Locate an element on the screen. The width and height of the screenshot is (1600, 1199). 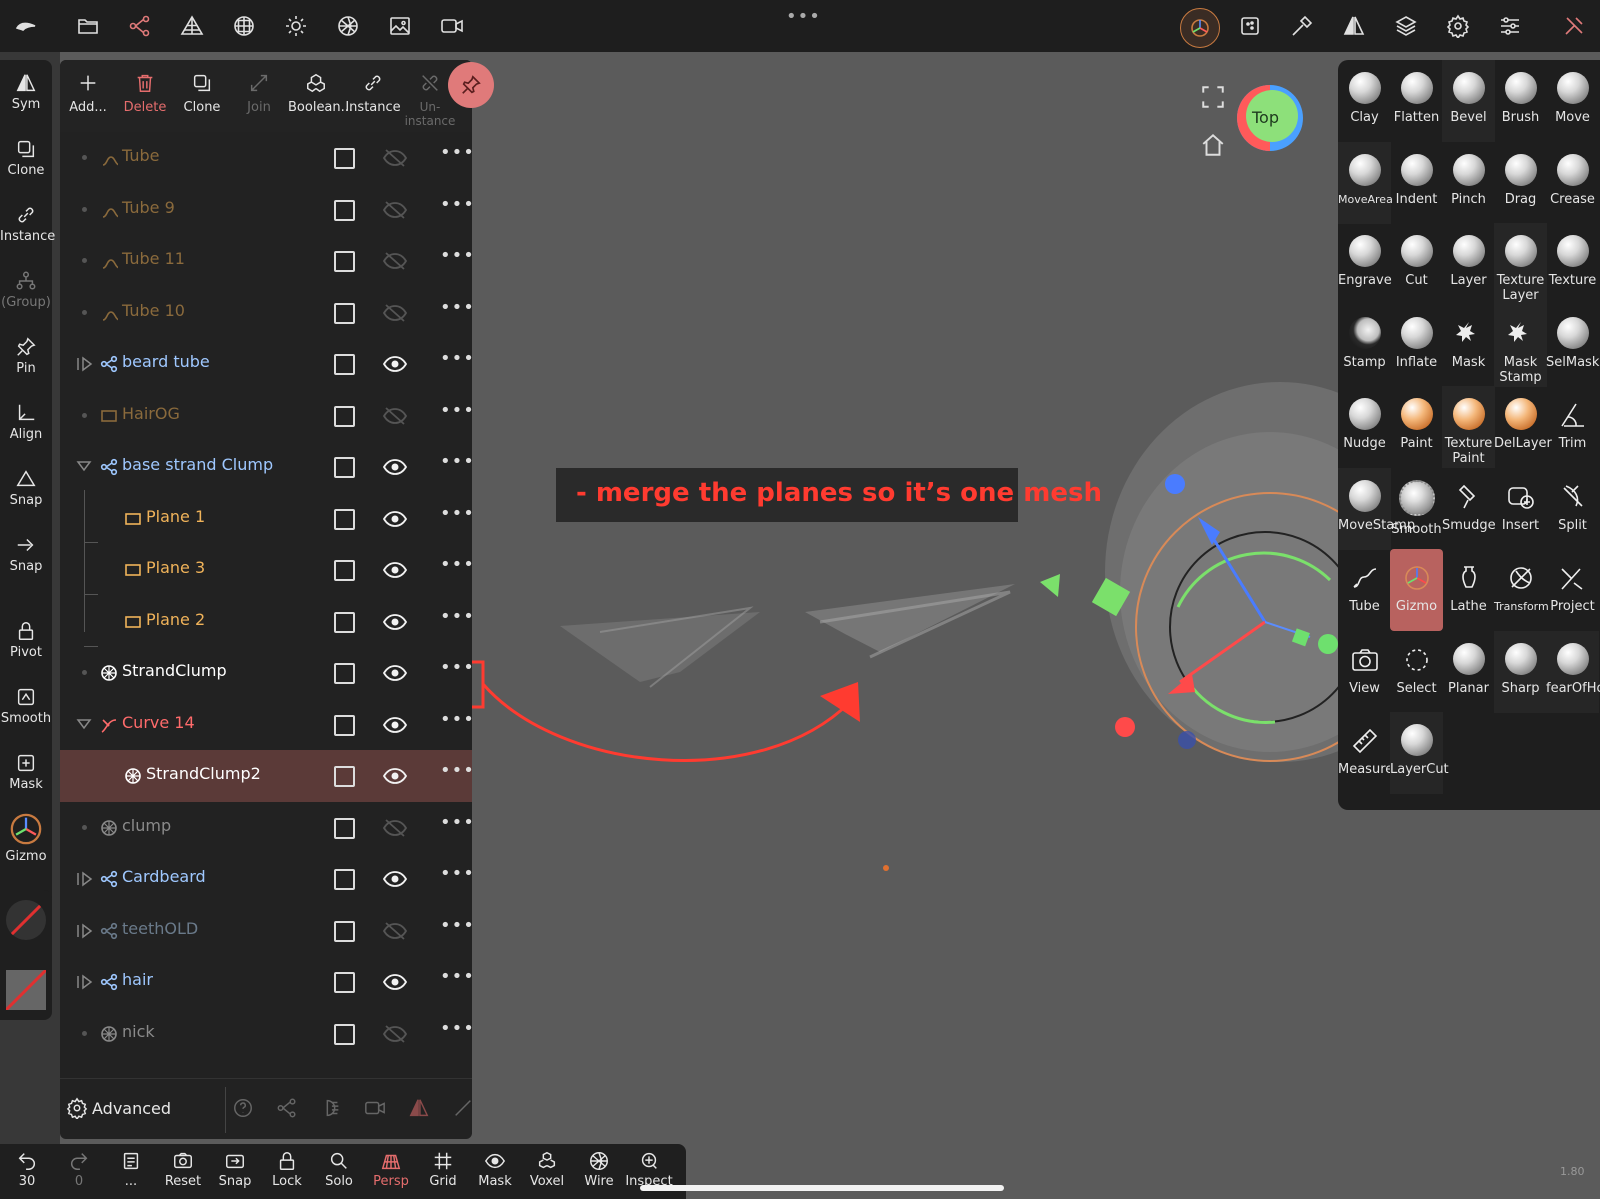
tool-layer: Layer is located at coordinates (1468, 264).